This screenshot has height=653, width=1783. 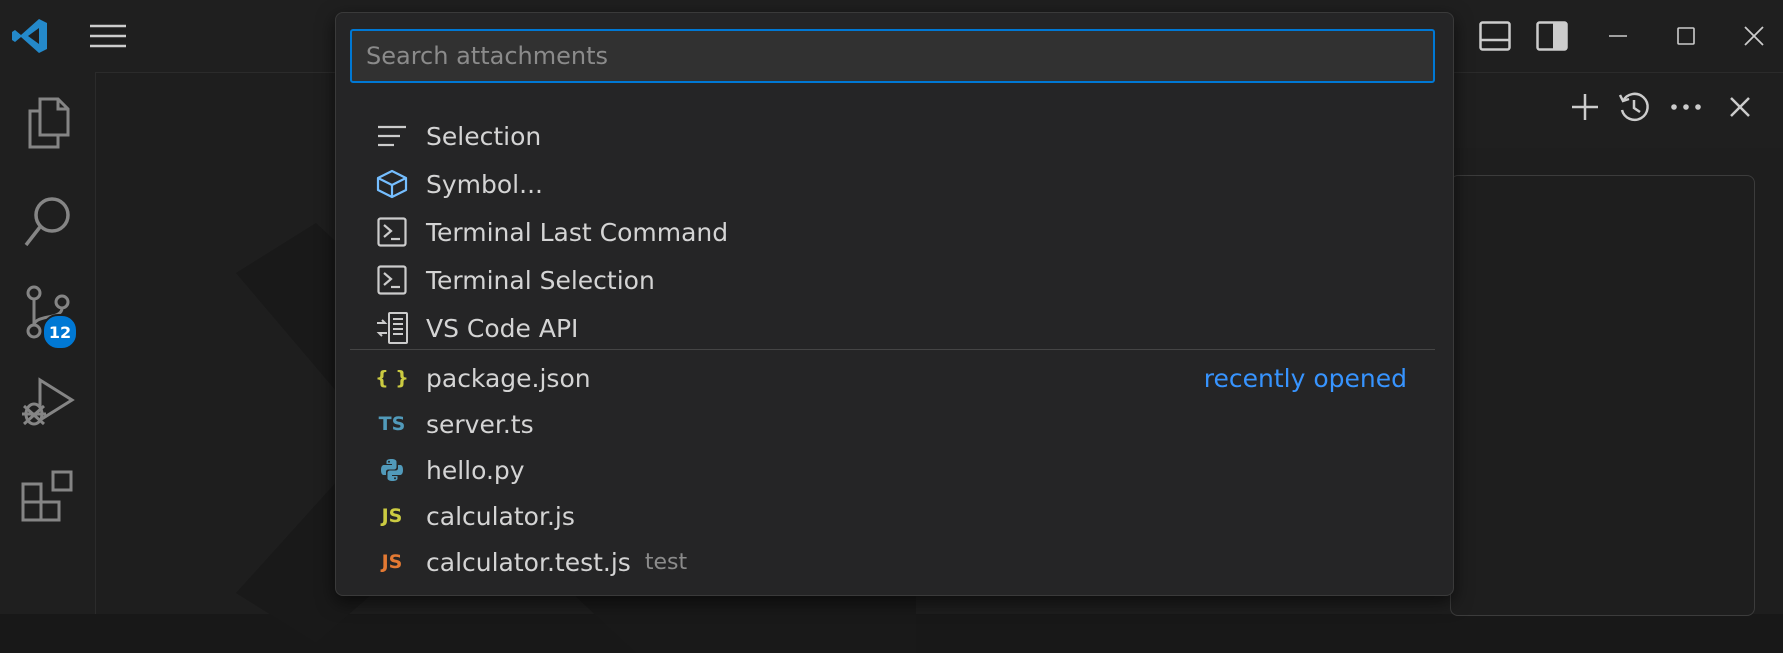 What do you see at coordinates (1602, 395) in the screenshot?
I see `chat-panel` at bounding box center [1602, 395].